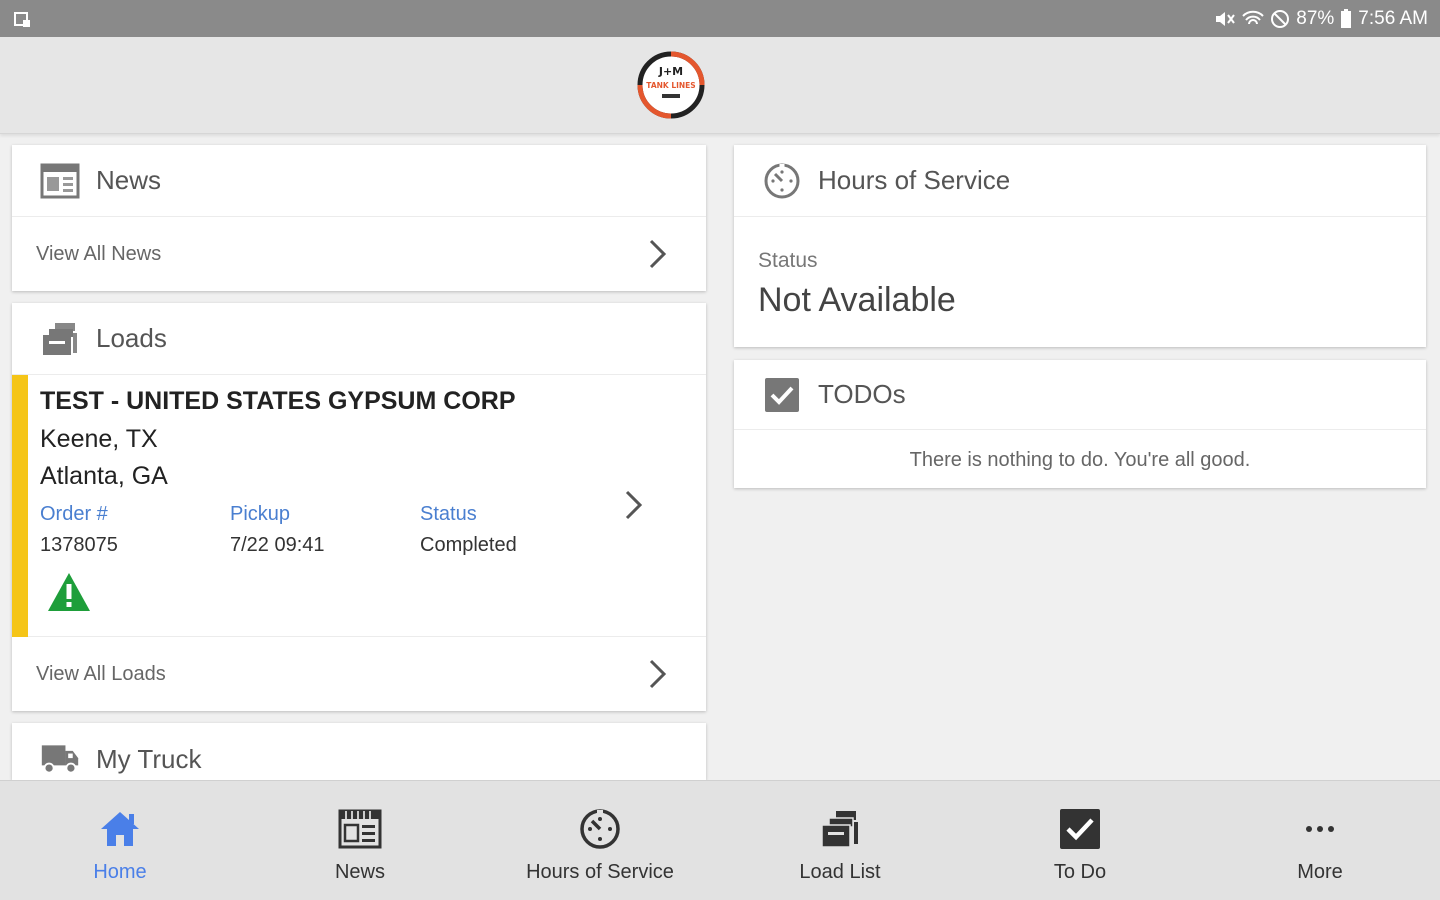  I want to click on load-status-bar, so click(20, 506).